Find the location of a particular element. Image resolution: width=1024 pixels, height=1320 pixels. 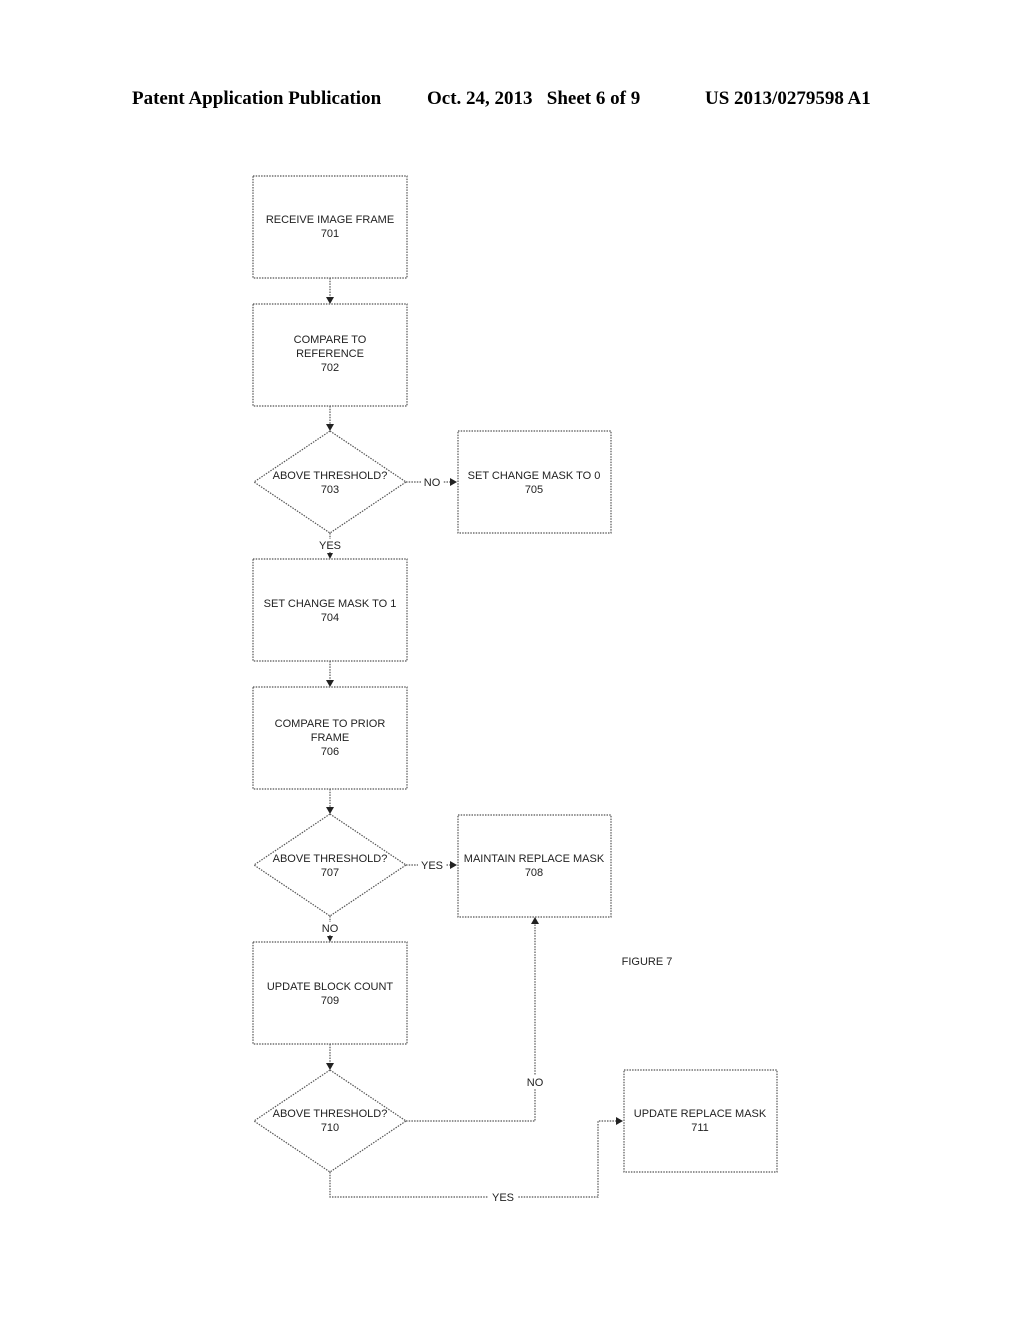

node-703-ref: 703 is located at coordinates (330, 490).